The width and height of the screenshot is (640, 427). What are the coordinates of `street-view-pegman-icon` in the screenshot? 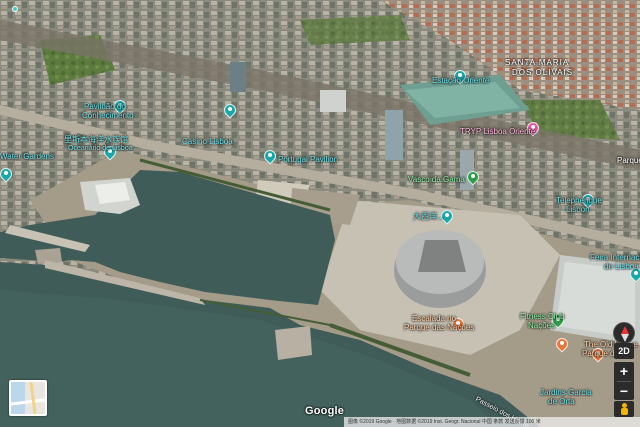 It's located at (624, 409).